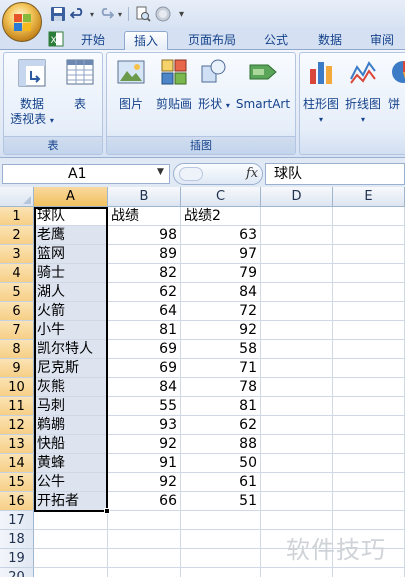  I want to click on cell-e16, so click(369, 501).